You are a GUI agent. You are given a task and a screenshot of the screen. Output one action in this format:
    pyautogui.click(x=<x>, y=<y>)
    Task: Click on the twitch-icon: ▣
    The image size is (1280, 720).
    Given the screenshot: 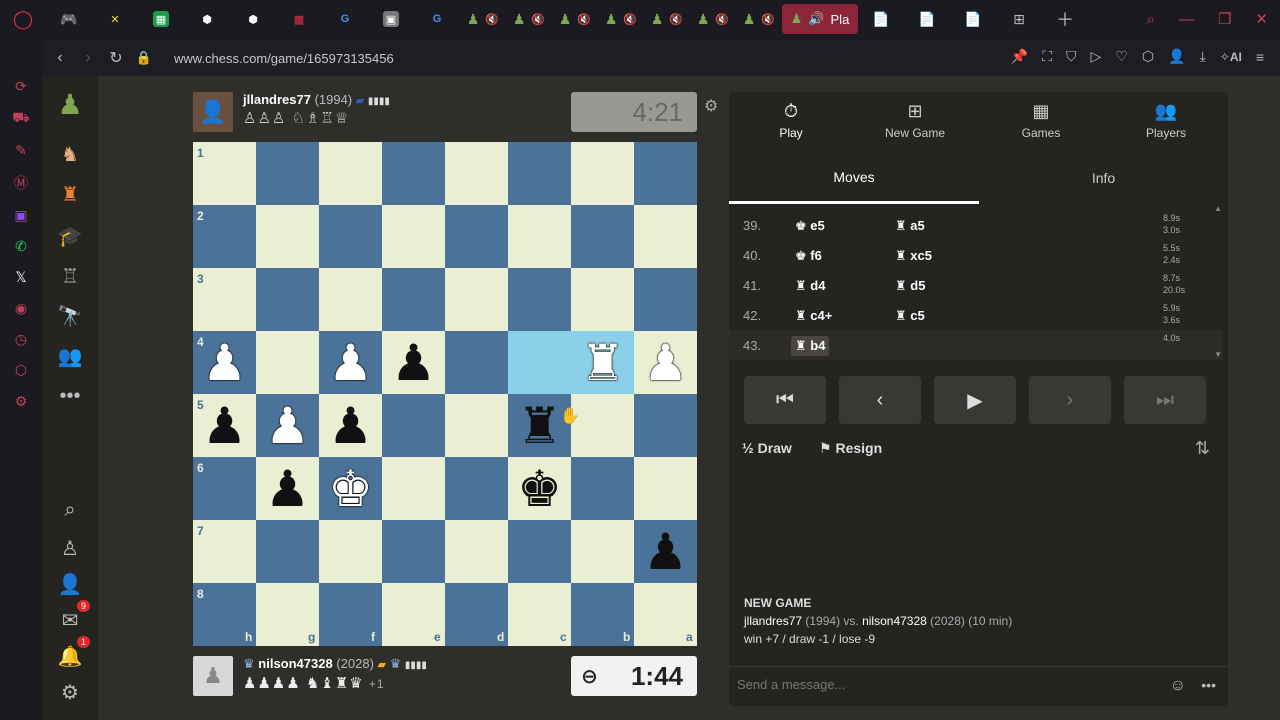 What is the action you would take?
    pyautogui.click(x=20, y=215)
    